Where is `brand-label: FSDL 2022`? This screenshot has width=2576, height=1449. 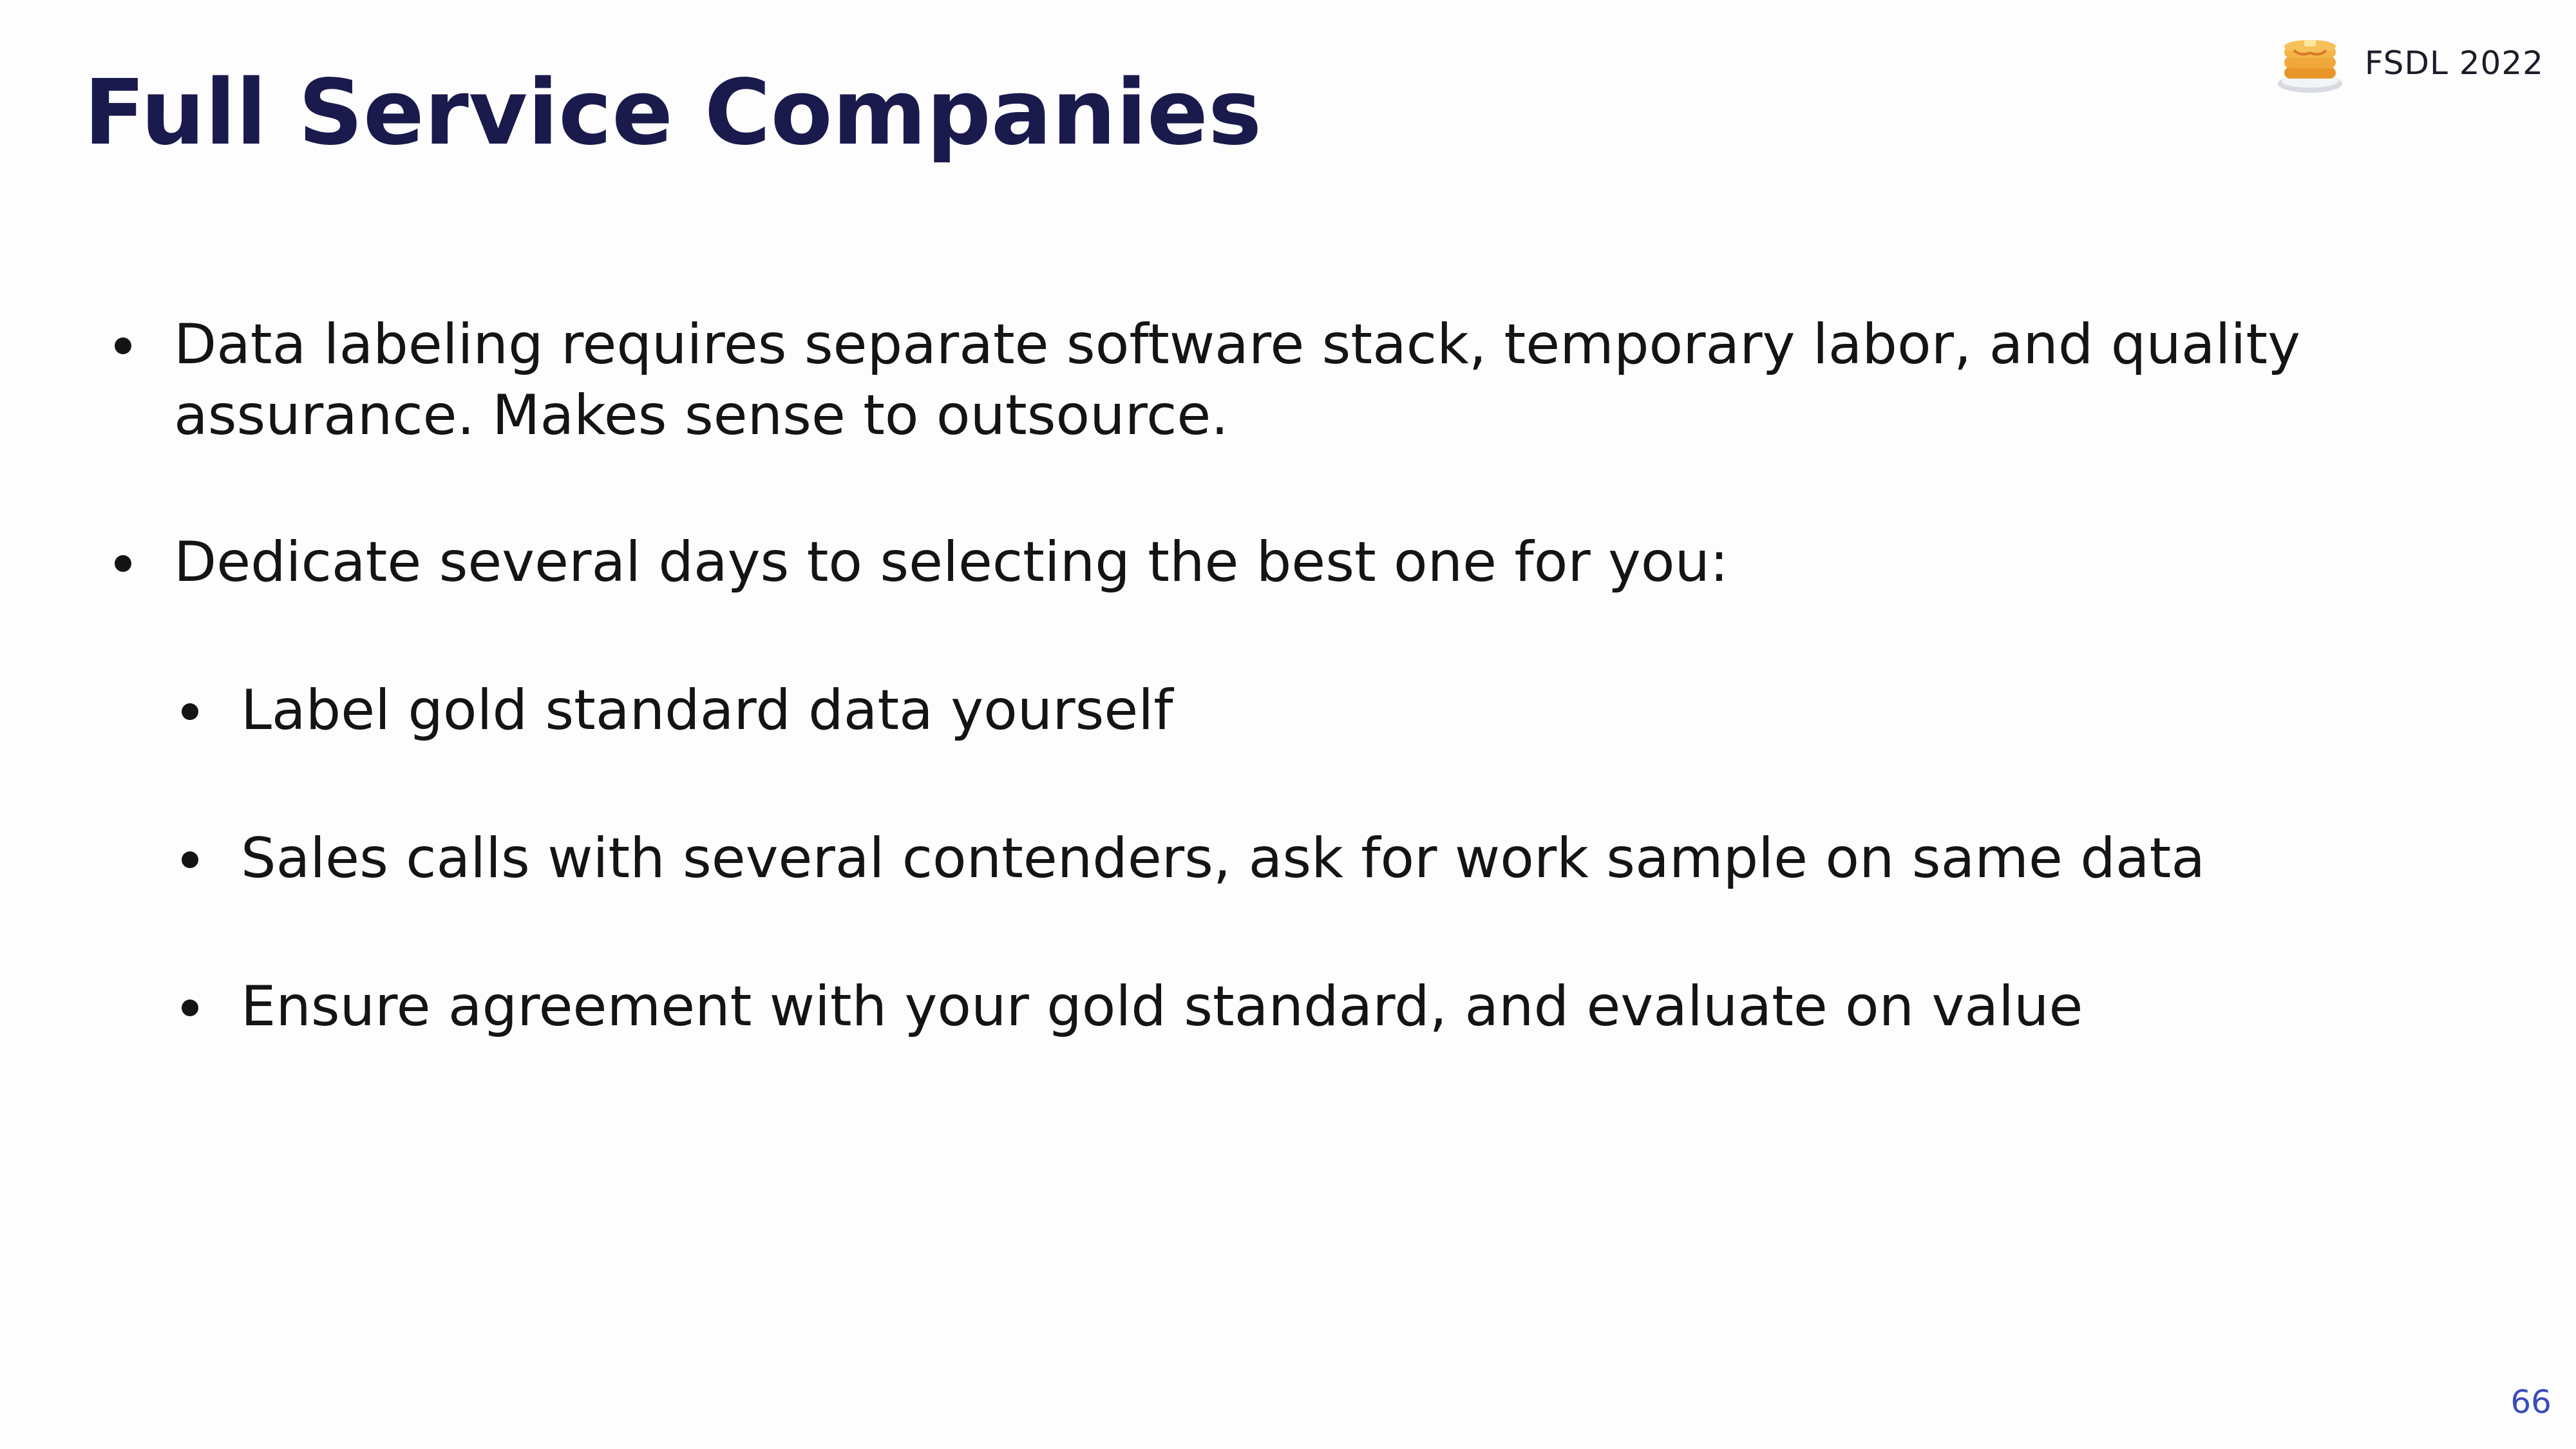
brand-label: FSDL 2022 is located at coordinates (2454, 63).